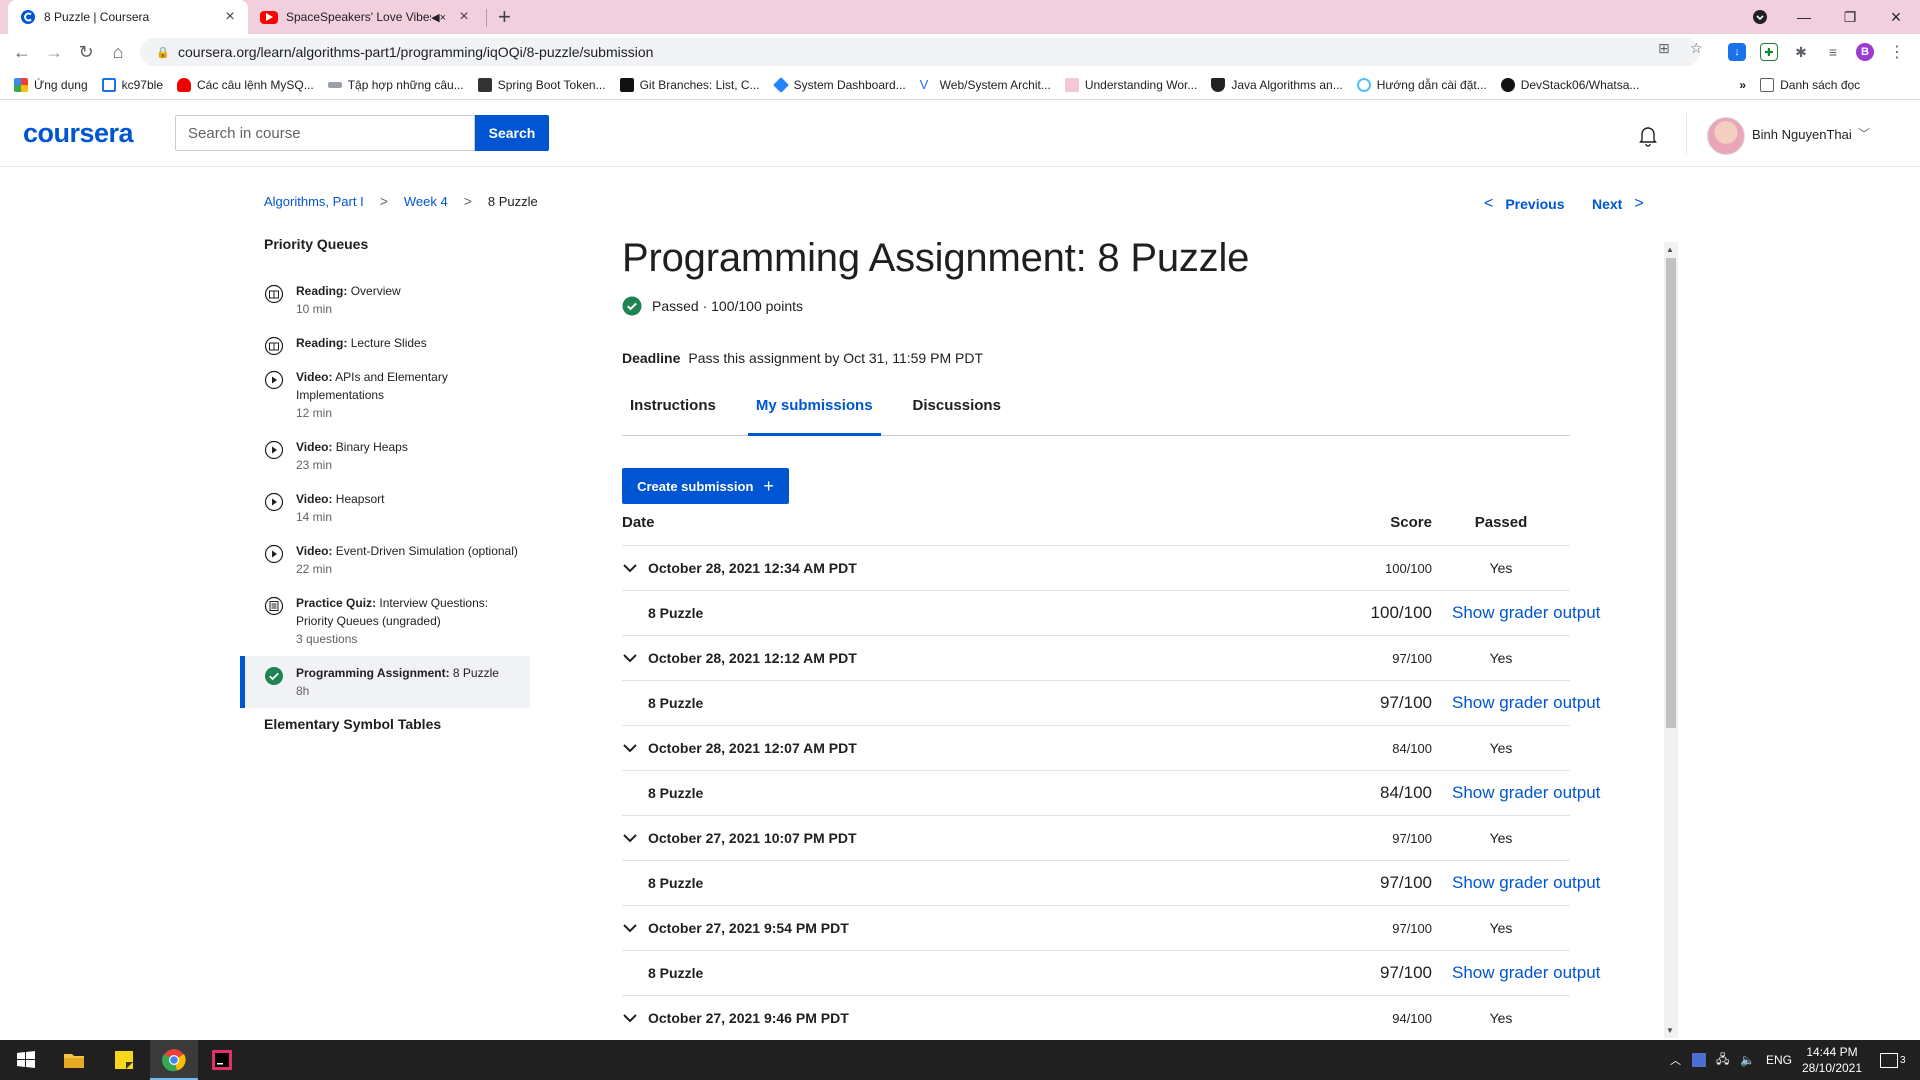 The width and height of the screenshot is (1920, 1080). I want to click on windows-start-icon, so click(26, 1060).